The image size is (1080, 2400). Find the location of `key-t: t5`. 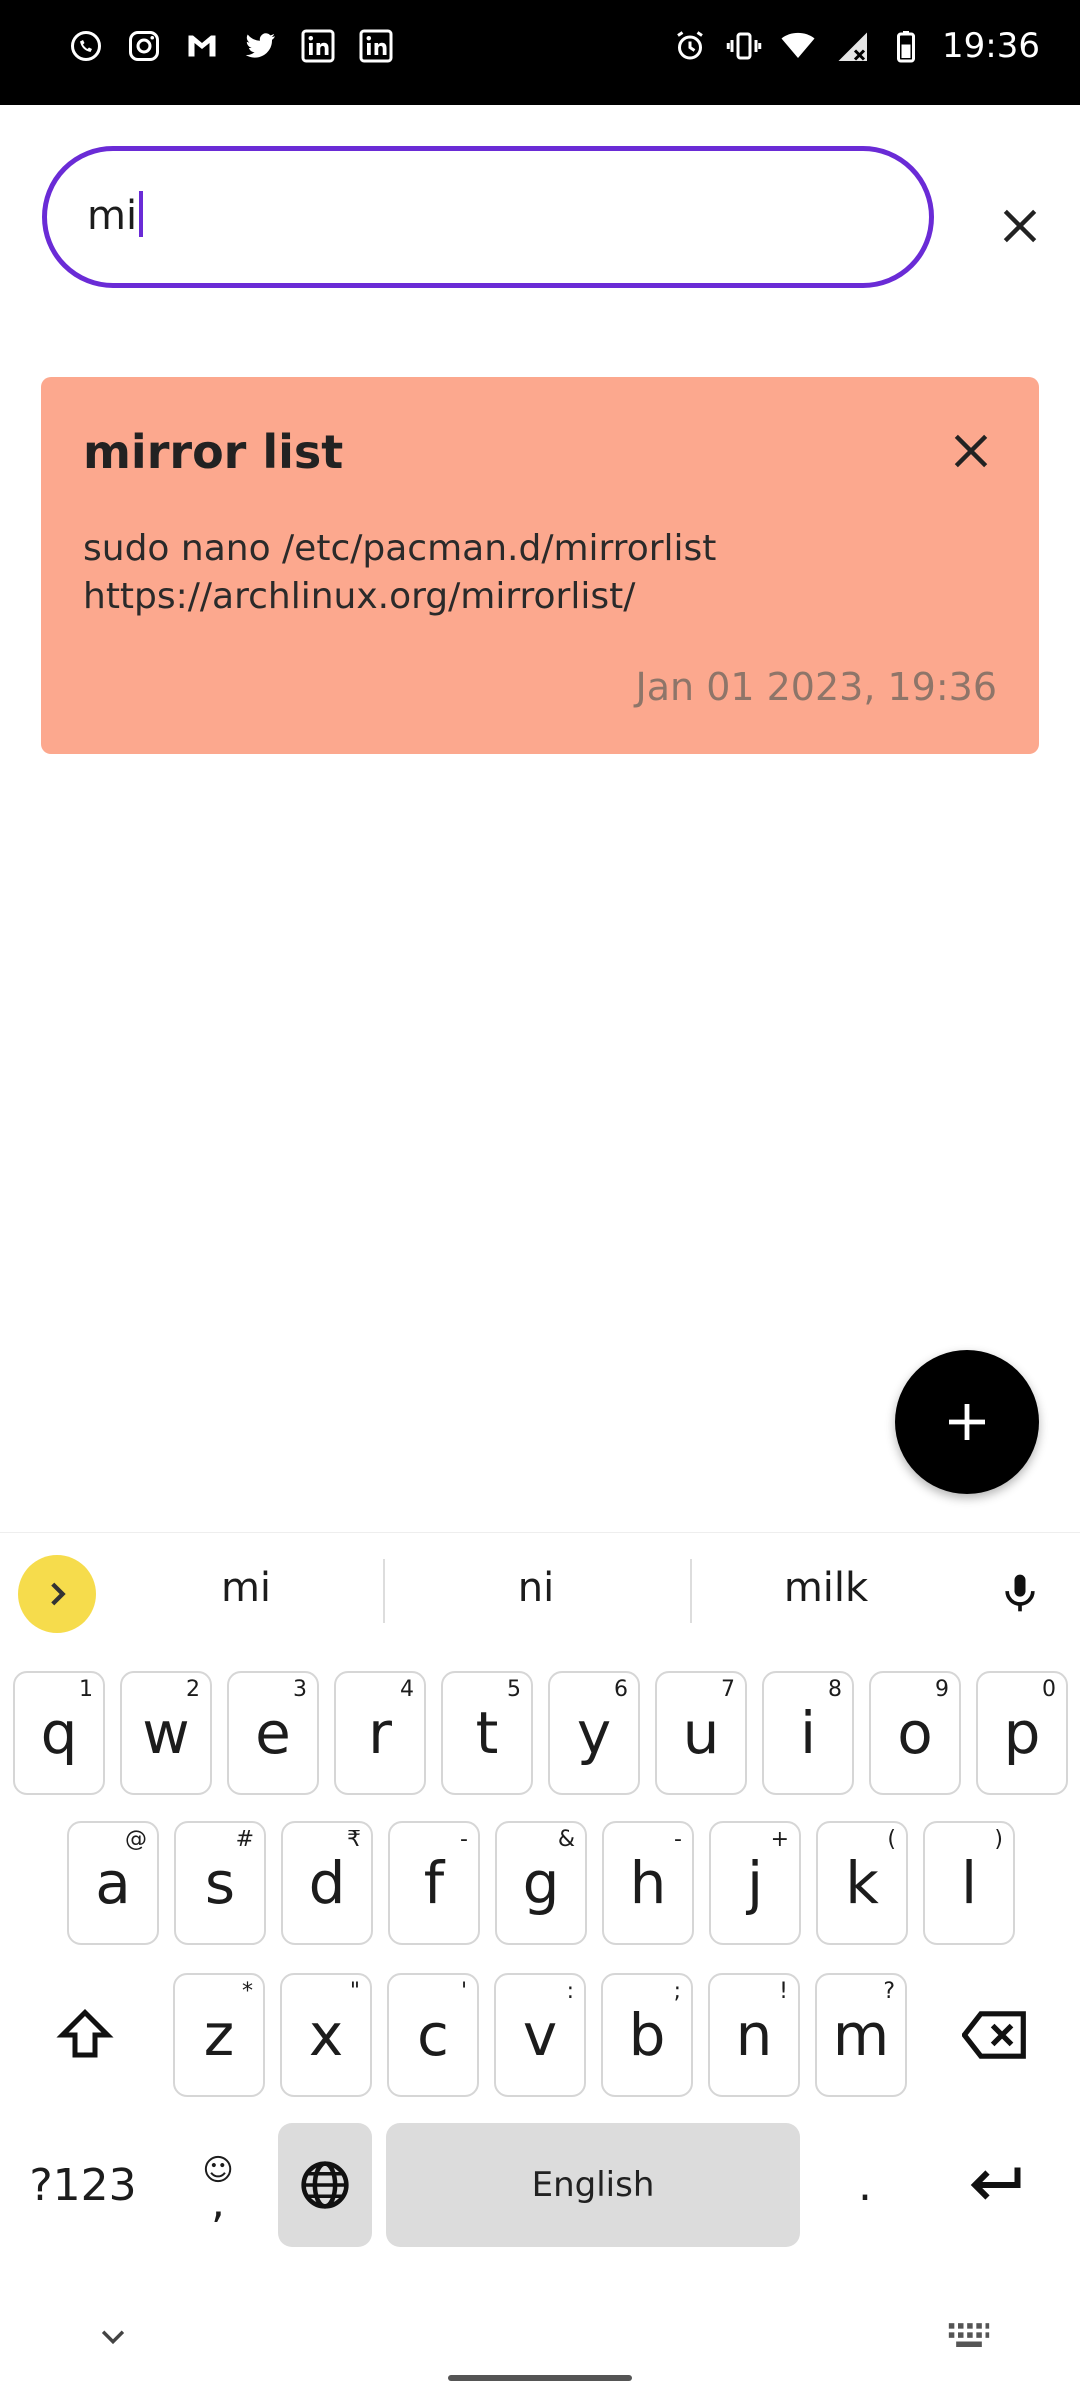

key-t: t5 is located at coordinates (487, 1733).